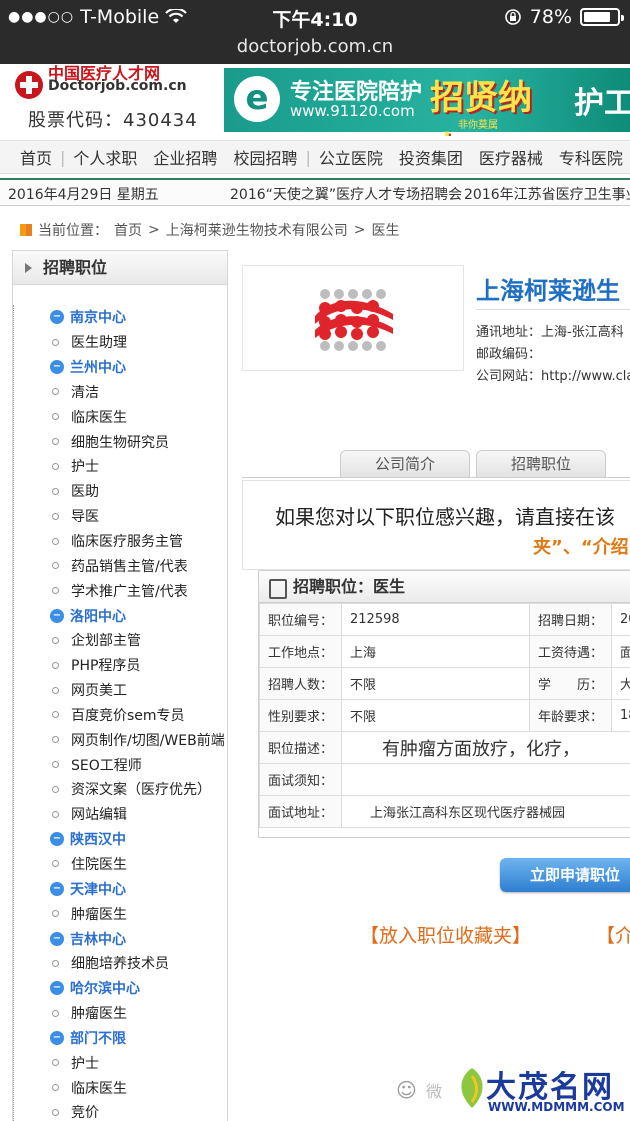 The height and width of the screenshot is (1121, 630). Describe the element at coordinates (148, 740) in the screenshot. I see `tree-label: 网页制作/切图/WEB前端` at that location.